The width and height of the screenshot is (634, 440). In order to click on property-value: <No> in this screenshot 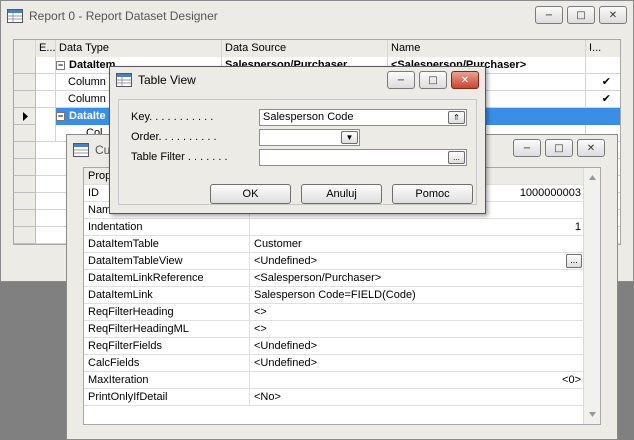, I will do `click(417, 397)`.